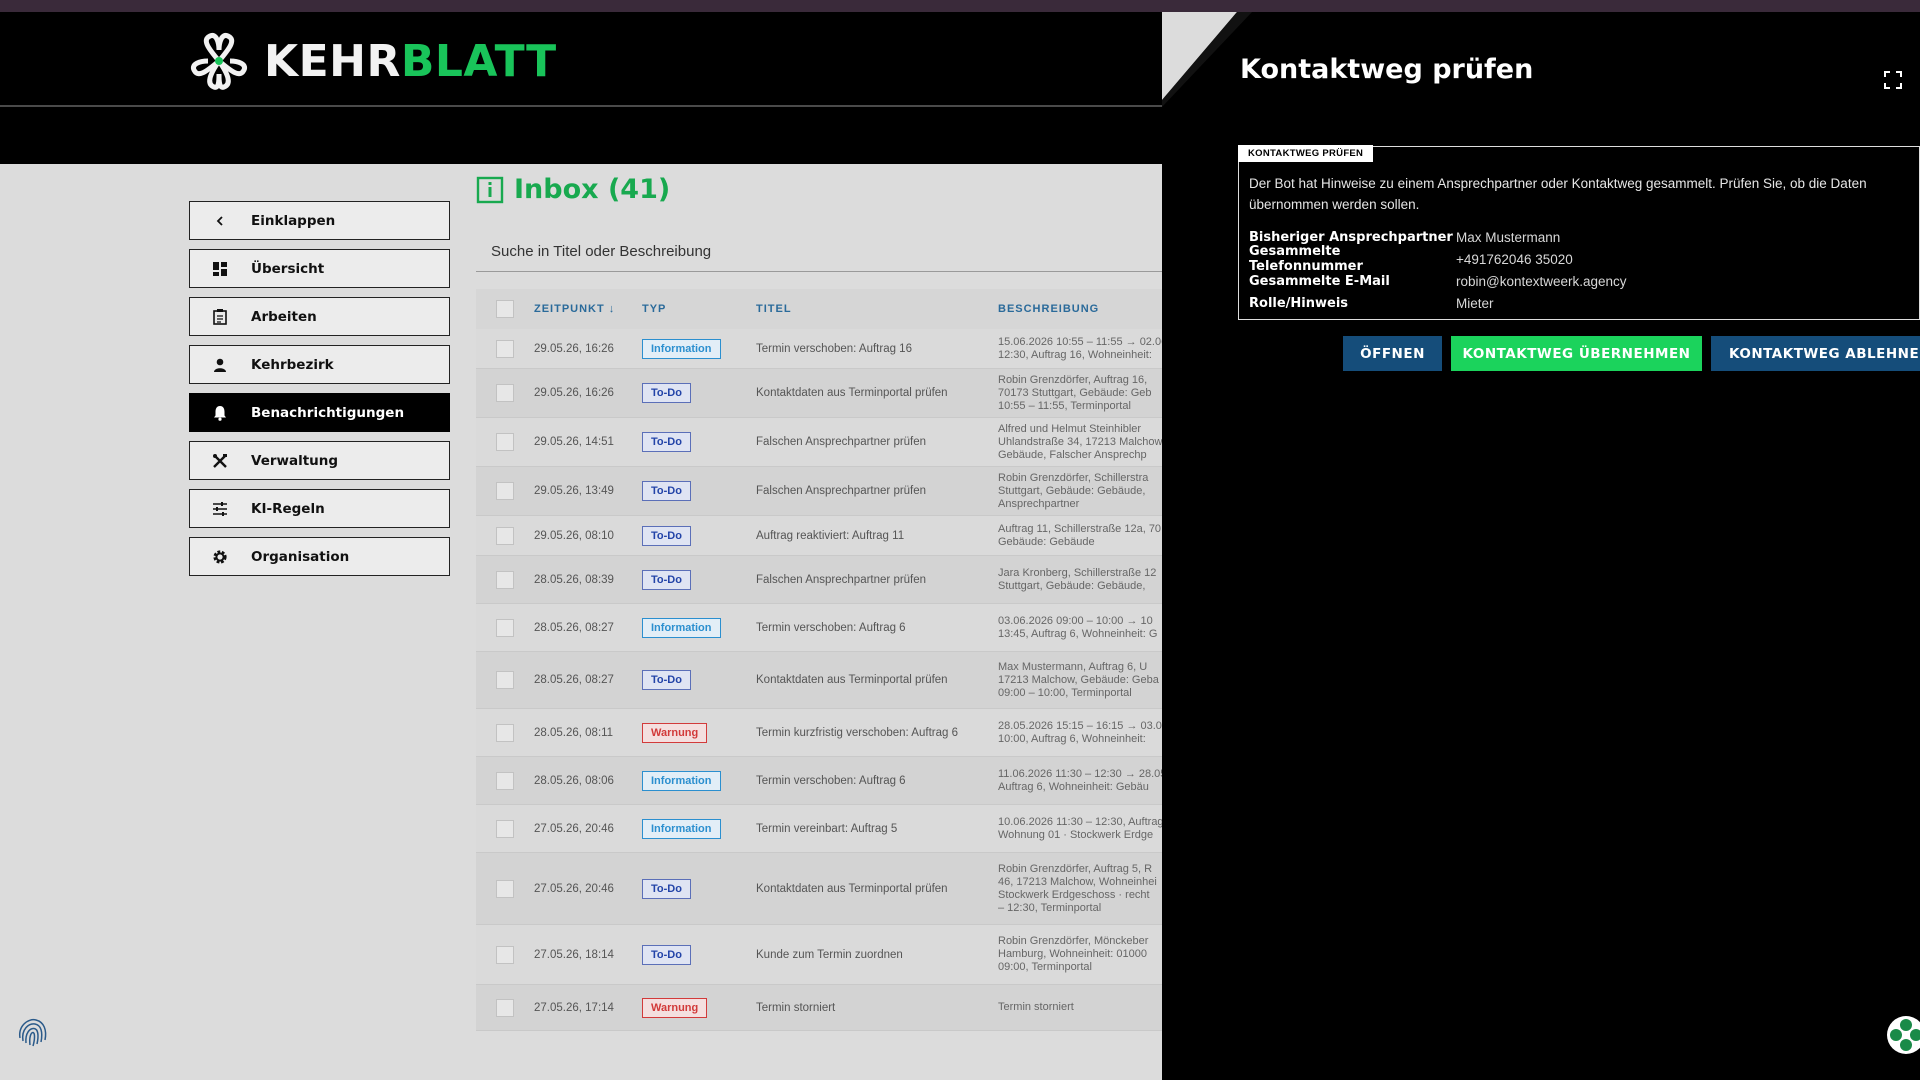 This screenshot has height=1080, width=1920. Describe the element at coordinates (505, 309) in the screenshot. I see `select-all-checkbox` at that location.